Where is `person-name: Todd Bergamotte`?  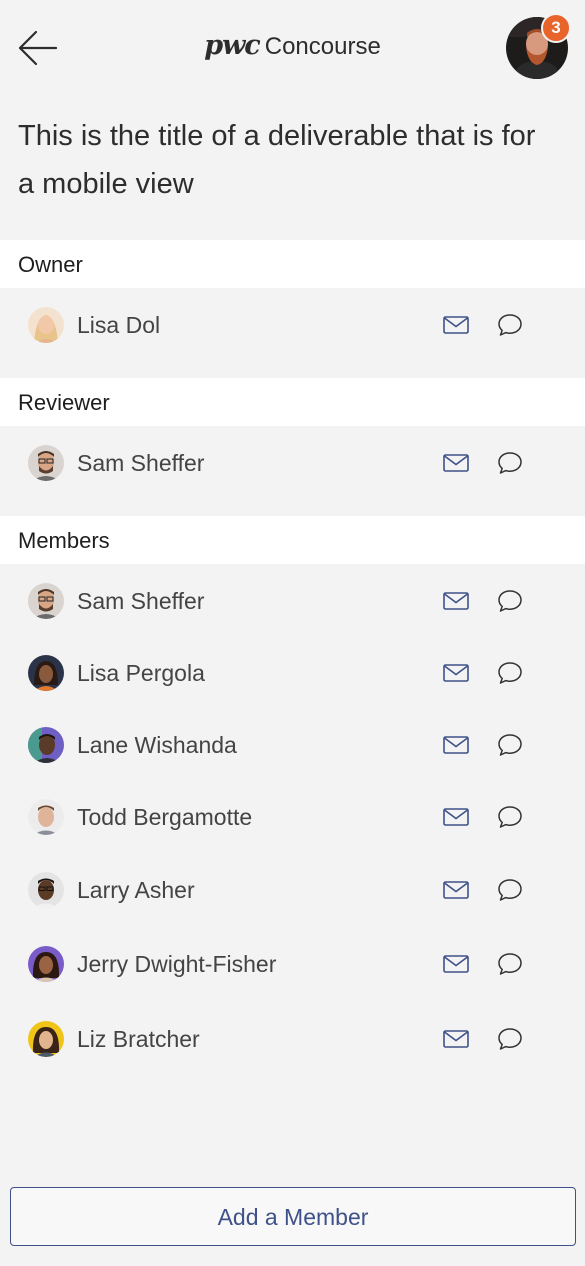 person-name: Todd Bergamotte is located at coordinates (165, 817).